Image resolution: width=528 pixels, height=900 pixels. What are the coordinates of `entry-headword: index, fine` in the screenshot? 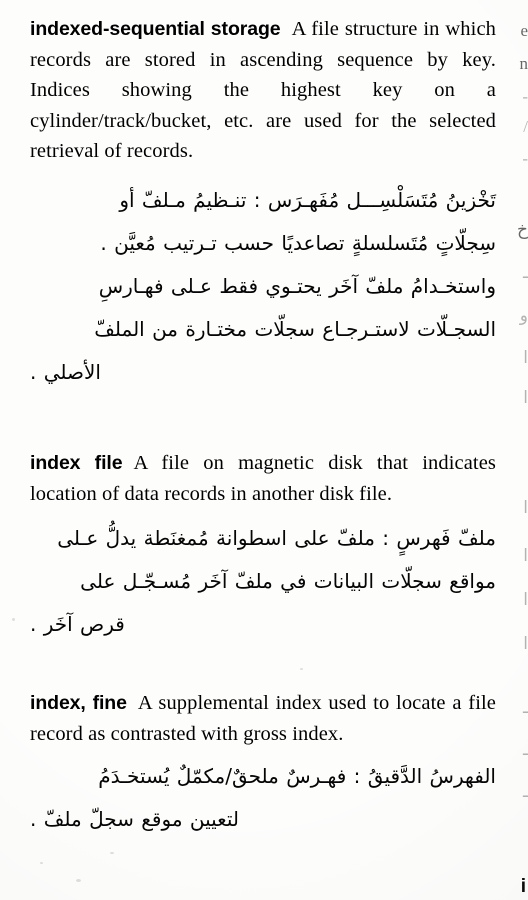 It's located at (78, 703).